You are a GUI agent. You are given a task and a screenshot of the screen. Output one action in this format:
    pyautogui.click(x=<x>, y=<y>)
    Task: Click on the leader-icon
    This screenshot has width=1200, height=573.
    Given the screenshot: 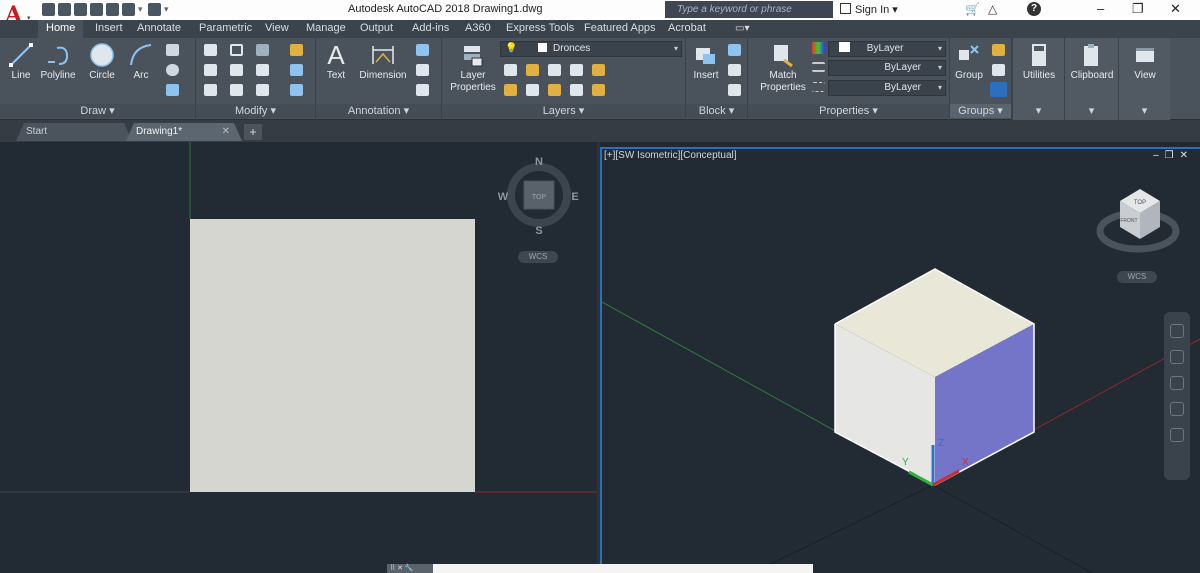 What is the action you would take?
    pyautogui.click(x=422, y=70)
    